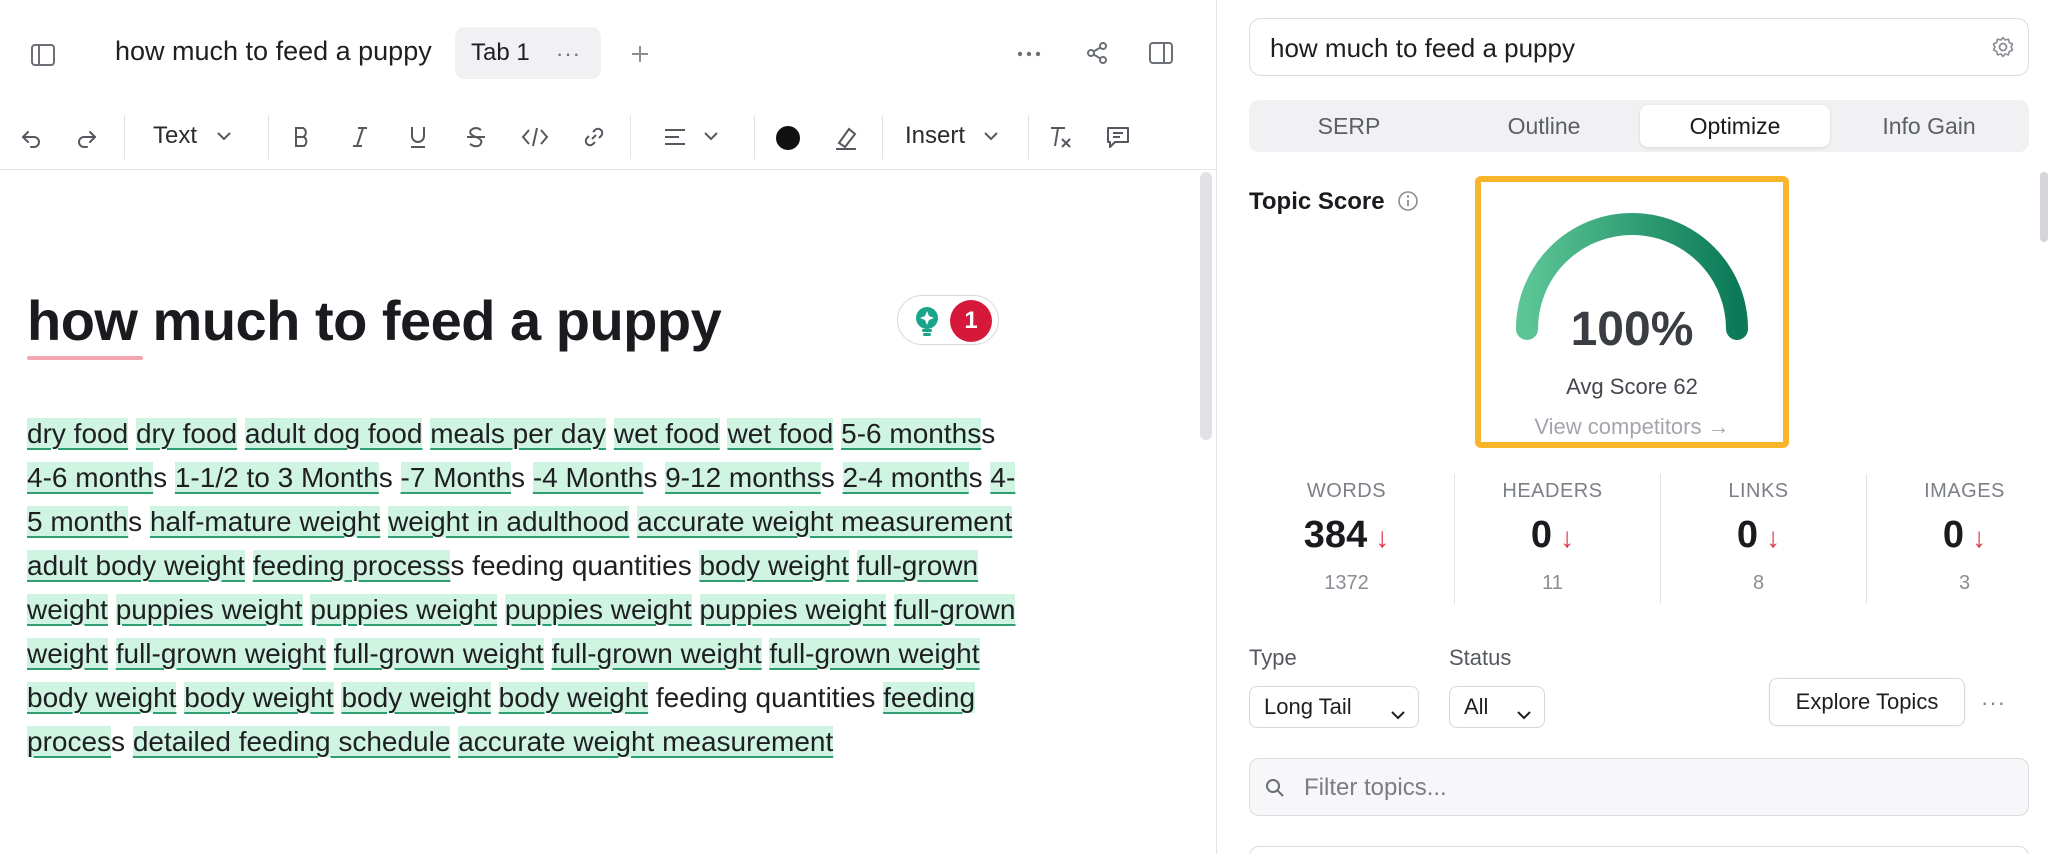 The image size is (2048, 854). Describe the element at coordinates (90, 477) in the screenshot. I see `keyword-highlight: 4-6 month` at that location.